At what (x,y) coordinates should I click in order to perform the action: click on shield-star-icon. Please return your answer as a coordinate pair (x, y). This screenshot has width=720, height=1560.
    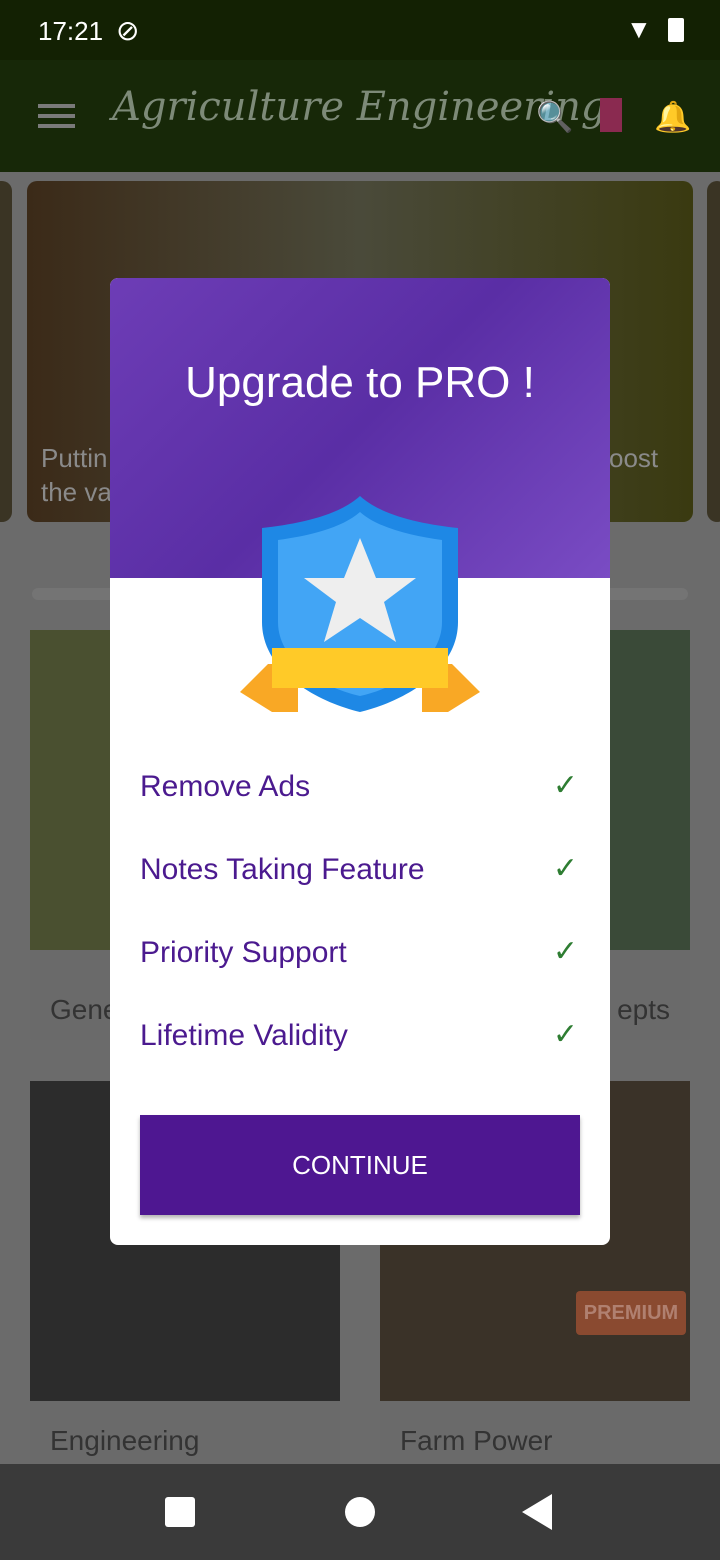
    Looking at the image, I should click on (360, 604).